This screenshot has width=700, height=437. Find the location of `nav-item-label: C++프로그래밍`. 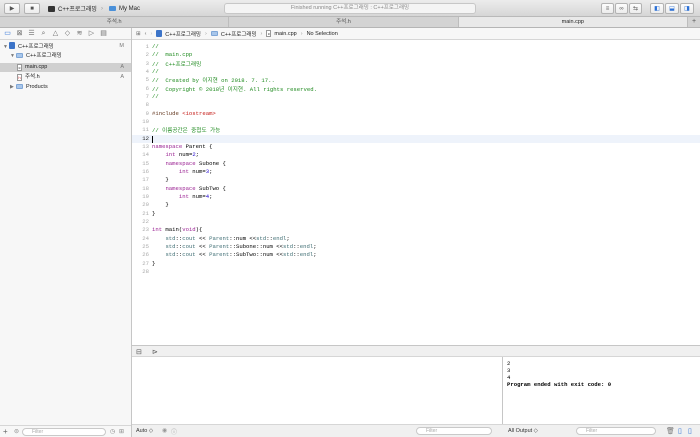

nav-item-label: C++프로그래밍 is located at coordinates (44, 56).